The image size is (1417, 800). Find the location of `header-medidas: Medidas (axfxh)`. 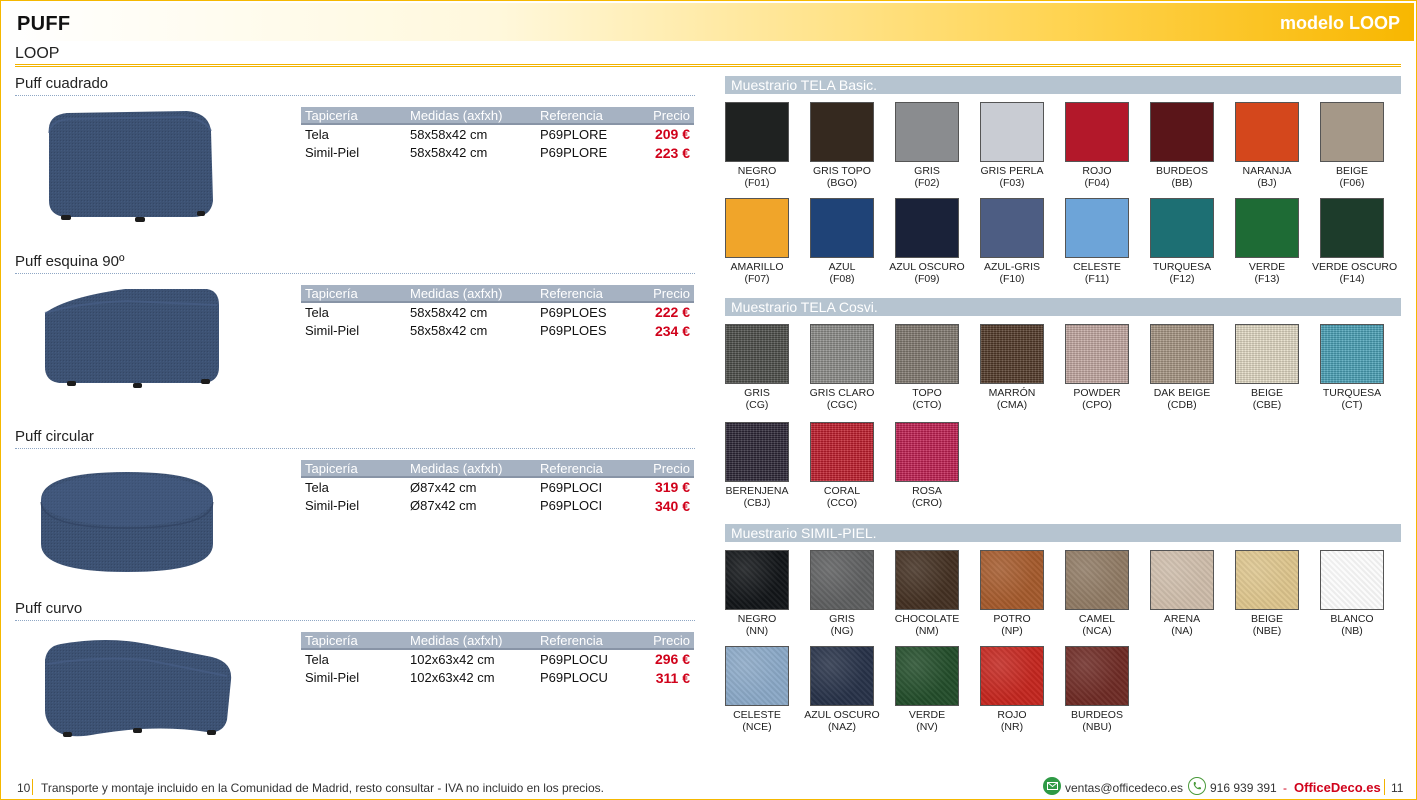

header-medidas: Medidas (axfxh) is located at coordinates (471, 468).